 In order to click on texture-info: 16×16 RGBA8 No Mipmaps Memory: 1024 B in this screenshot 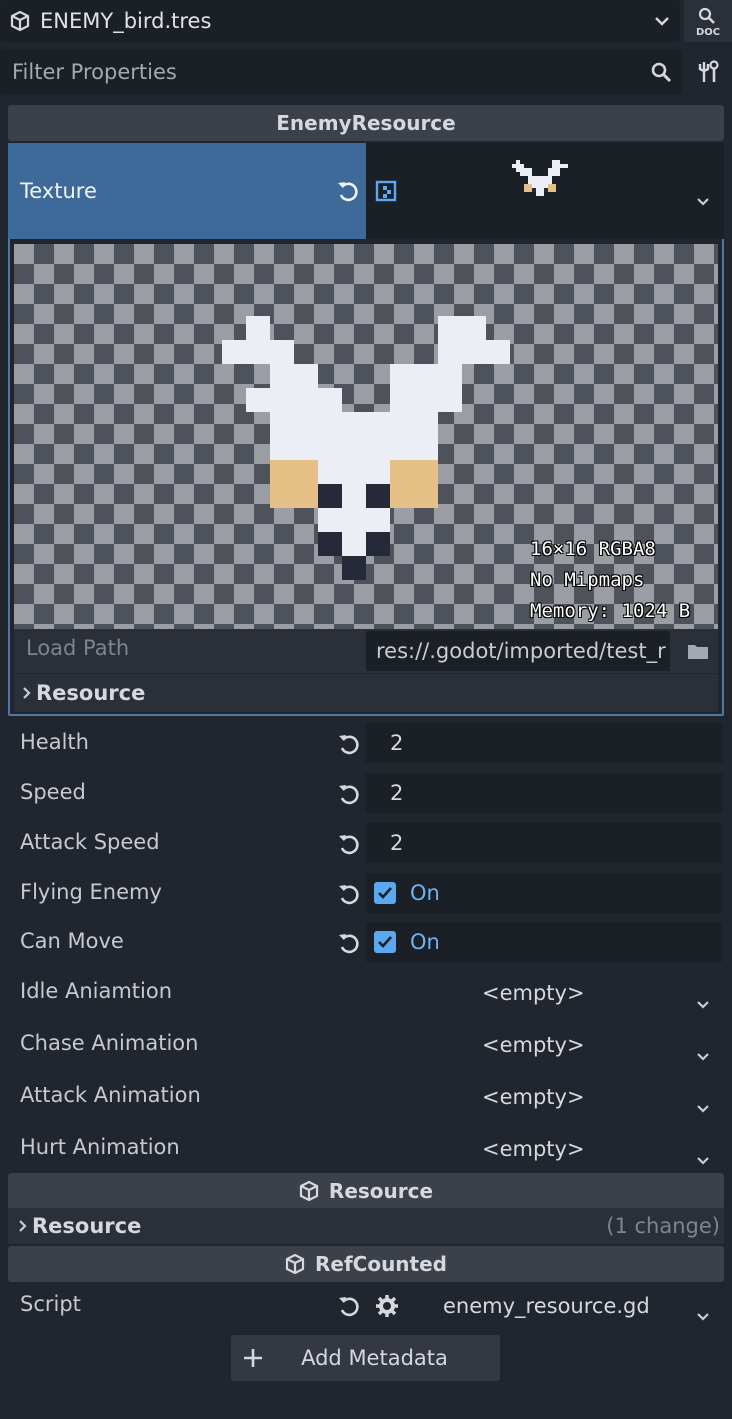, I will do `click(610, 580)`.